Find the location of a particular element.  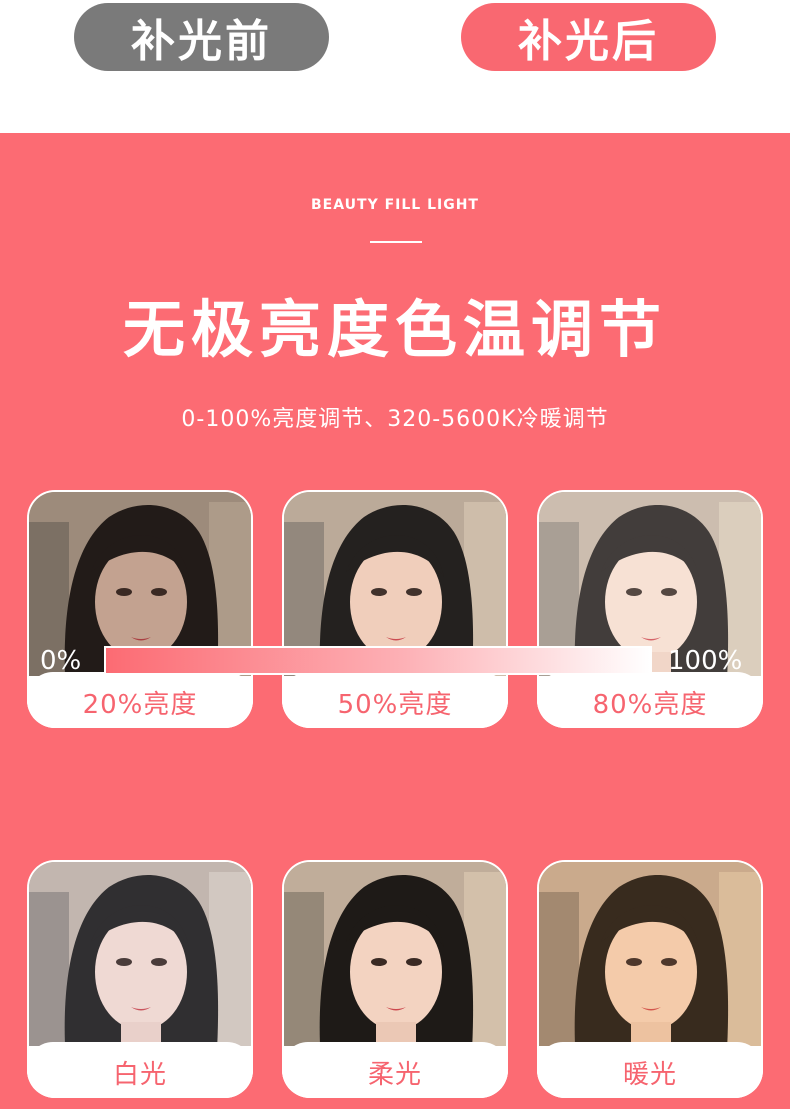

card-caption: 柔光 is located at coordinates (395, 1072).